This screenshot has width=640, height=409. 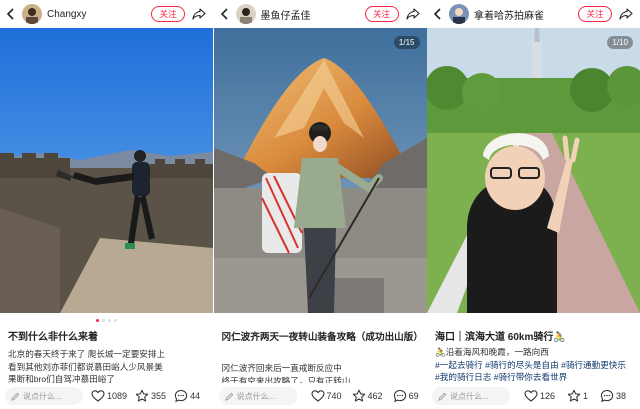 What do you see at coordinates (313, 14) in the screenshot?
I see `username: 墨鱼仔孟佳` at bounding box center [313, 14].